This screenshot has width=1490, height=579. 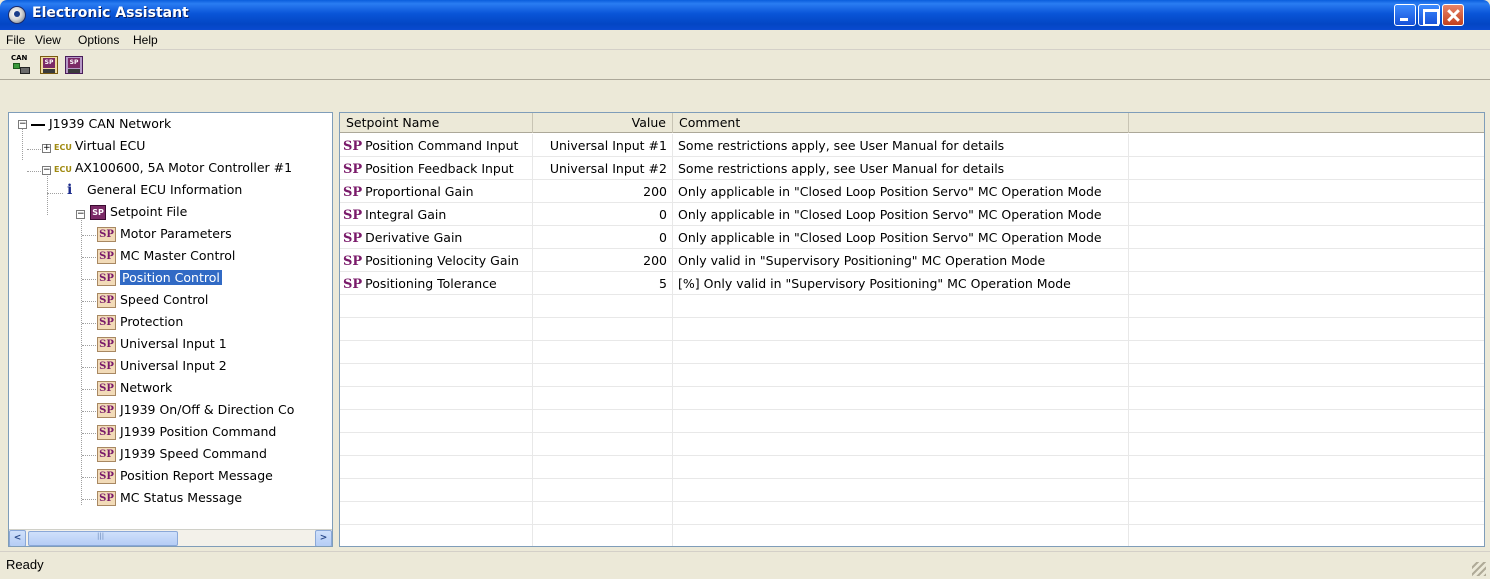 I want to click on tree-item-setpoint: SP Network, so click(x=134, y=388).